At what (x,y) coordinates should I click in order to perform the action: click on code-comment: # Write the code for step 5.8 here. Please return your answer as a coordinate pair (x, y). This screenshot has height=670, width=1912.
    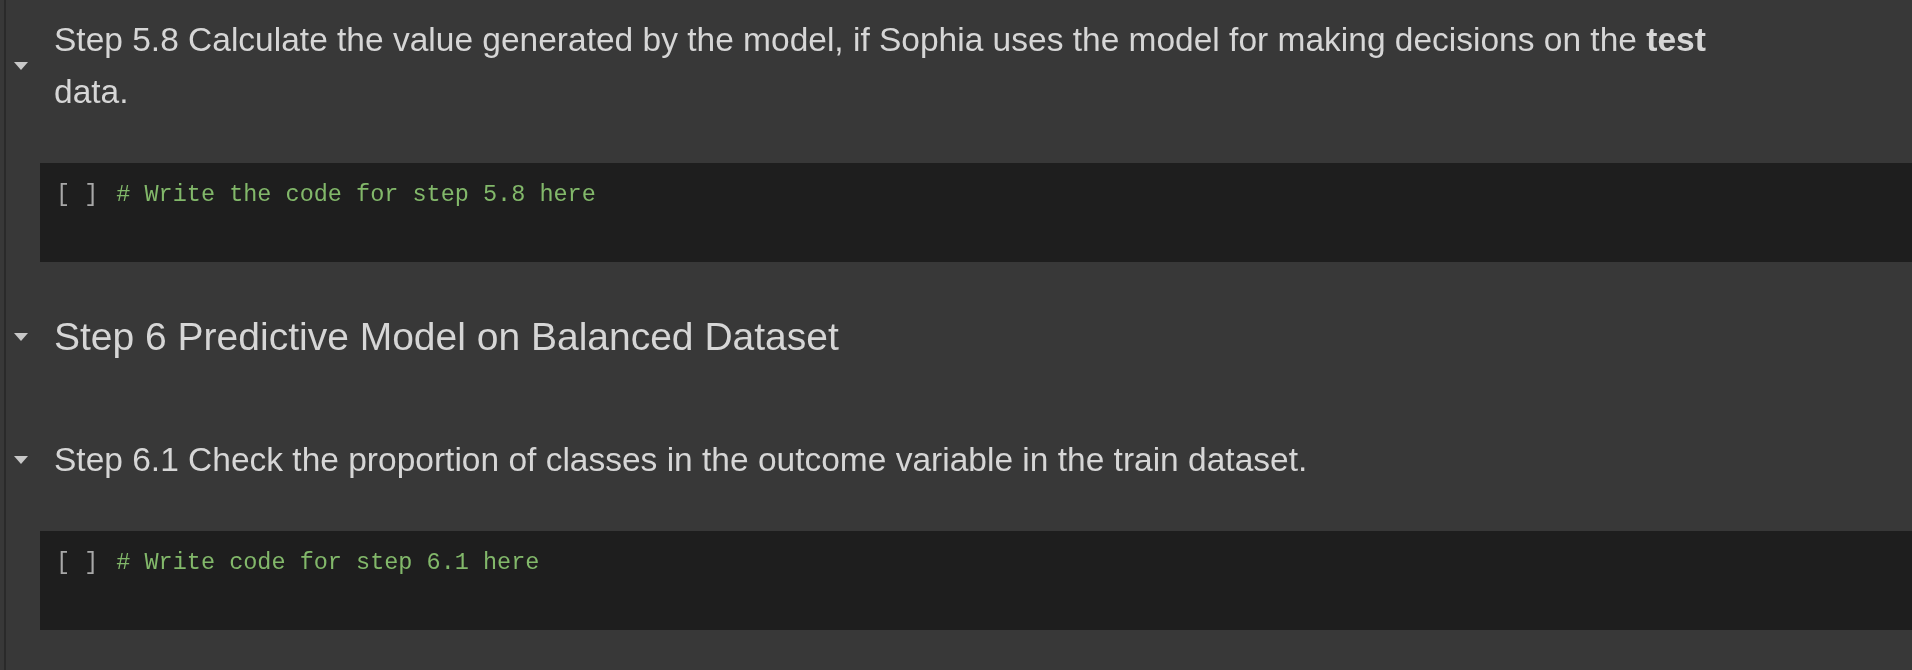
    Looking at the image, I should click on (356, 195).